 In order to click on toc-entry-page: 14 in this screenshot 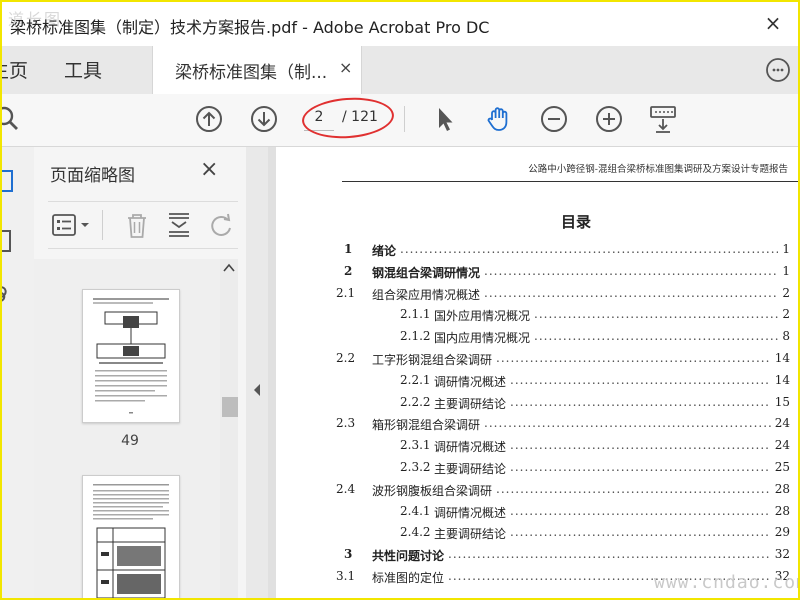, I will do `click(782, 379)`.